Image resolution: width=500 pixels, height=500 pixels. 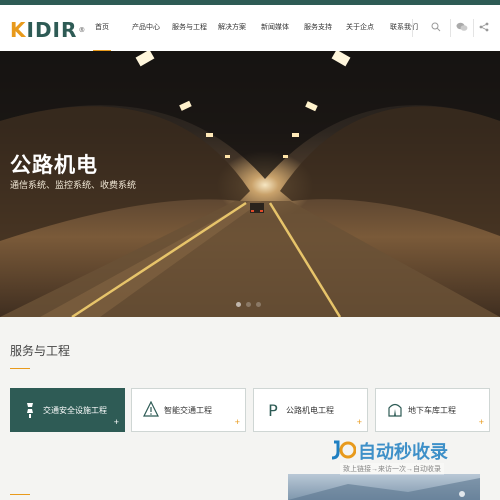 I want to click on header-icons, so click(x=452, y=28).